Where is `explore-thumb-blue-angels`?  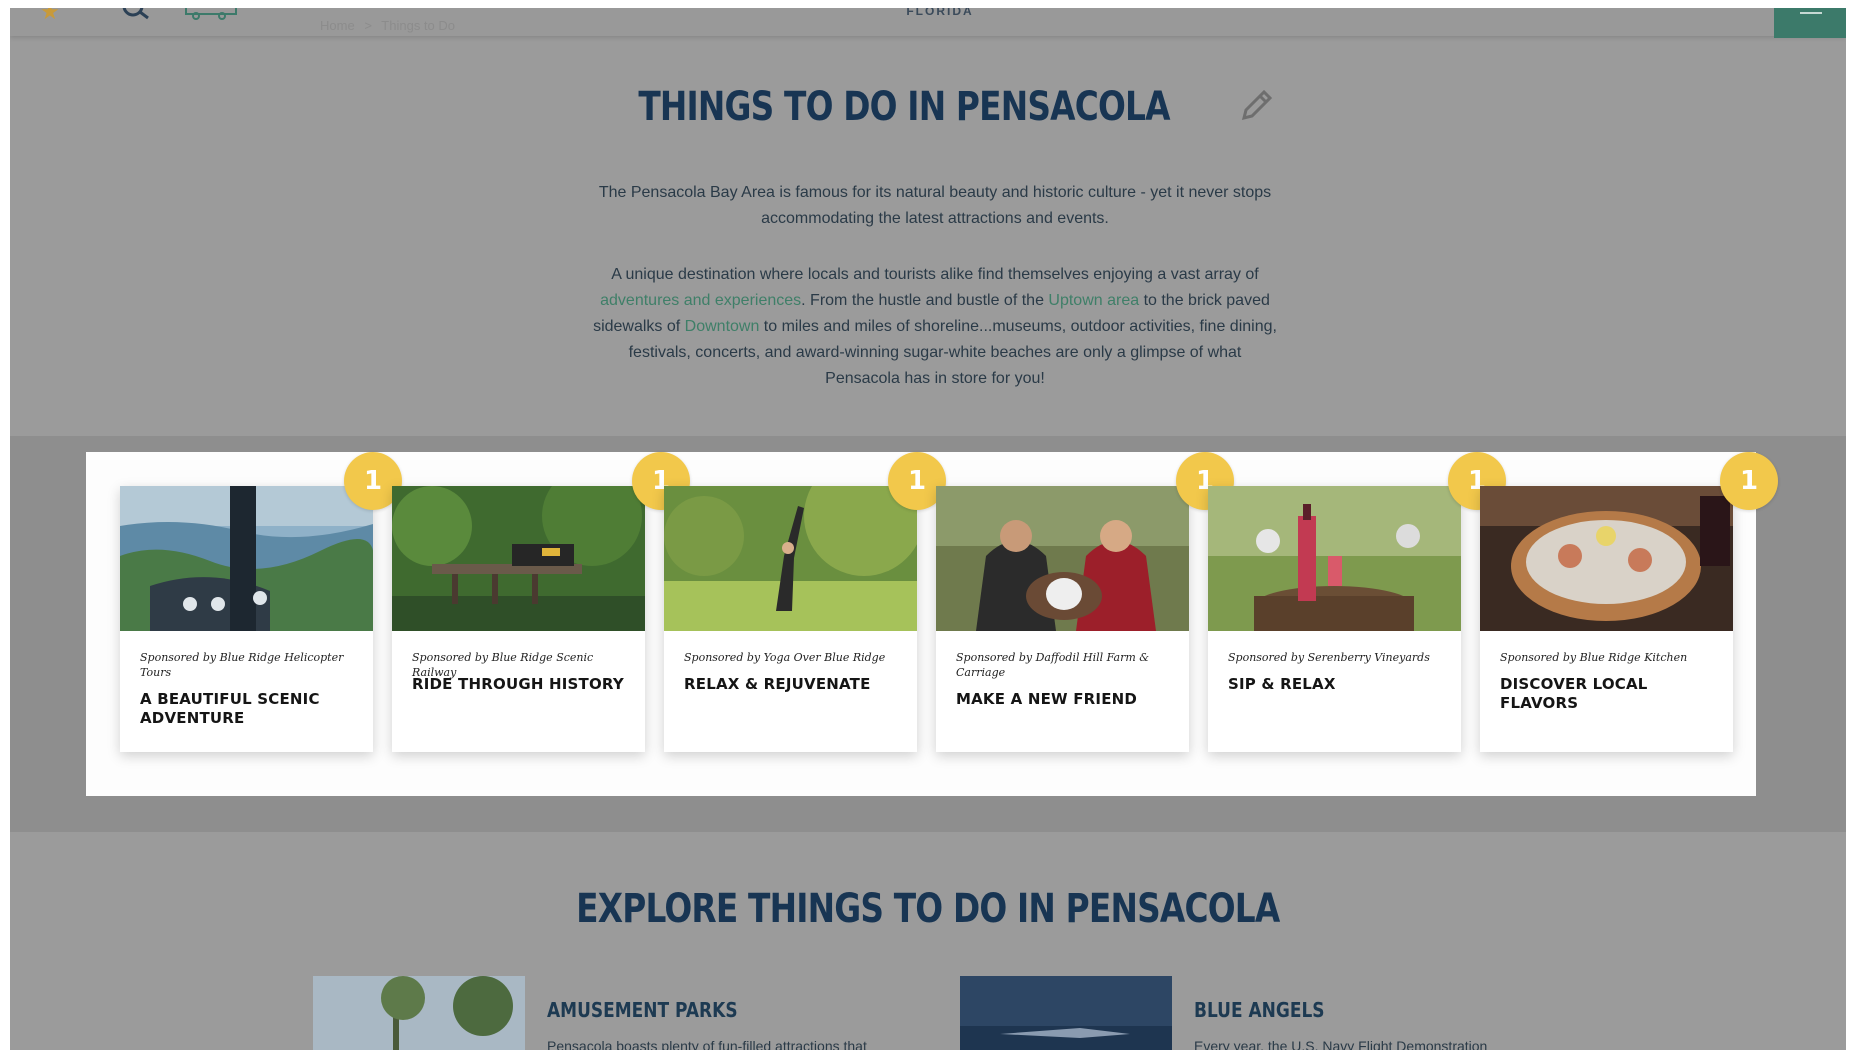 explore-thumb-blue-angels is located at coordinates (1066, 1013).